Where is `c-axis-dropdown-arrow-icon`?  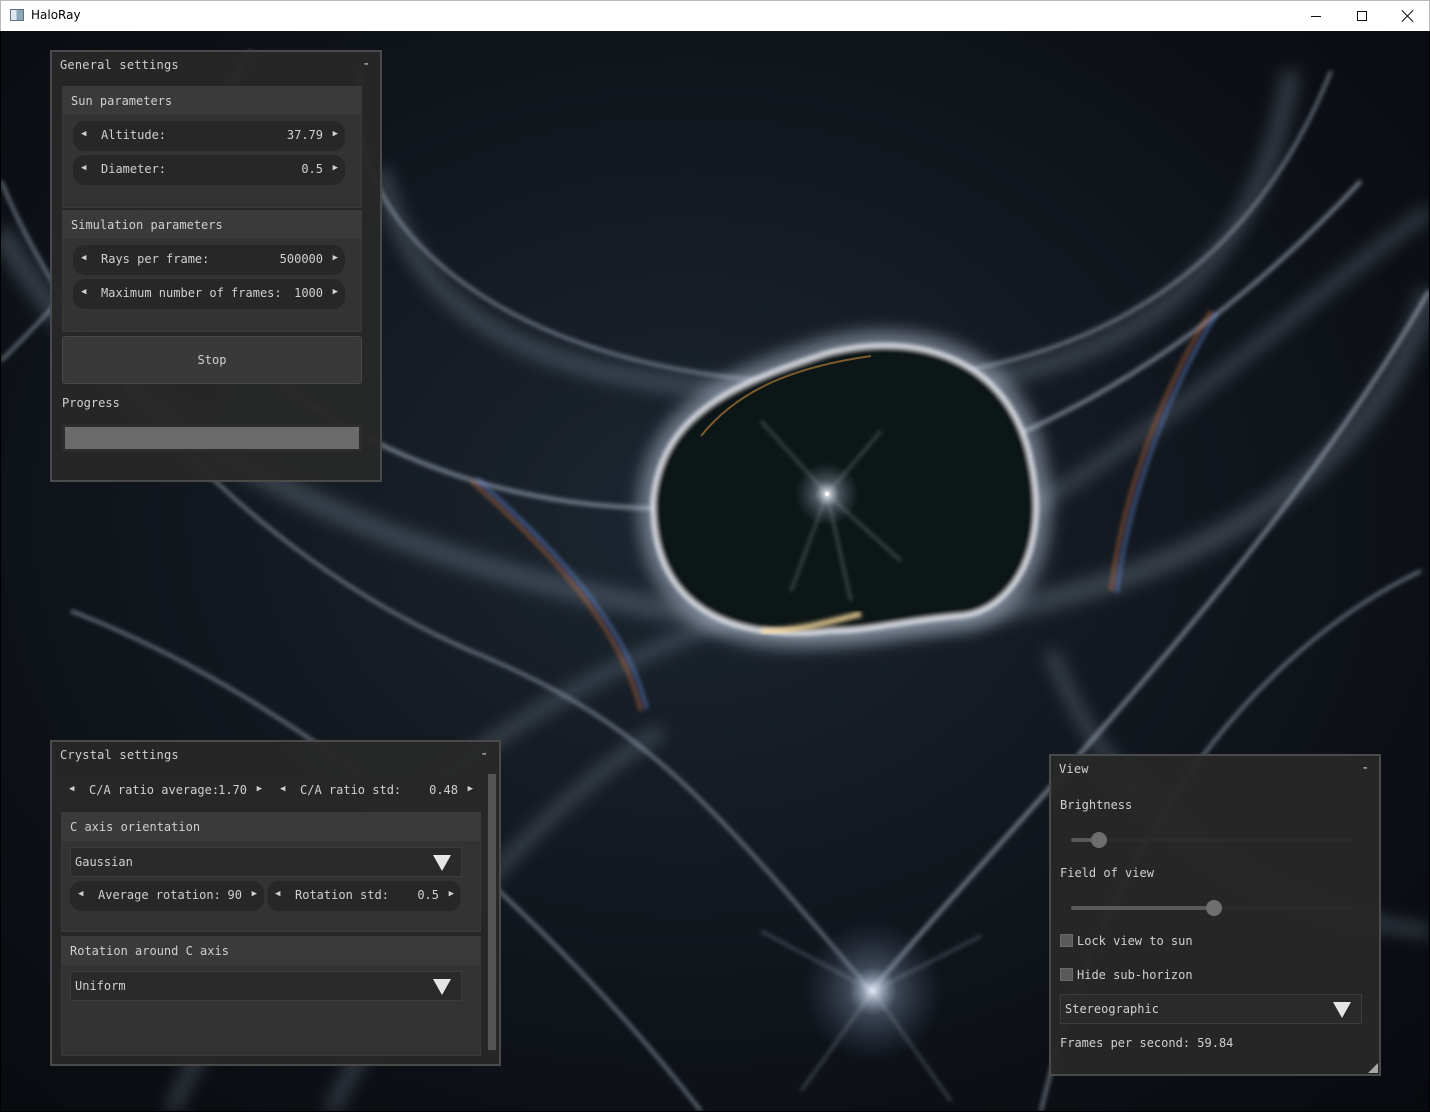 c-axis-dropdown-arrow-icon is located at coordinates (442, 863).